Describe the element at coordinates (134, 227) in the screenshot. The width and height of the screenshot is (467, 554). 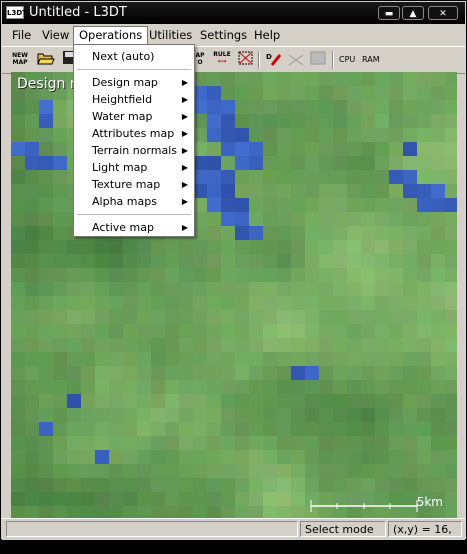
I see `menu-item-active-map: Active map ▶` at that location.